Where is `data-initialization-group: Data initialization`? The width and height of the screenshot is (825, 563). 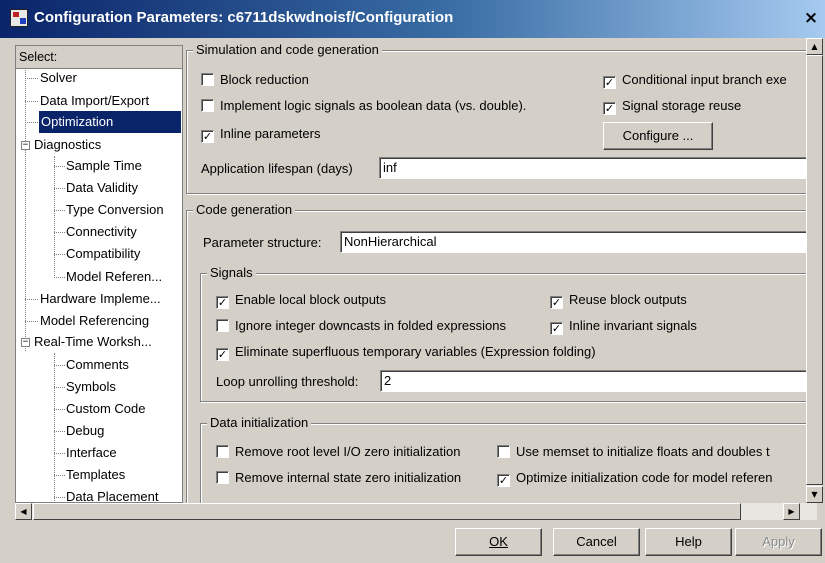
data-initialization-group: Data initialization is located at coordinates (503, 459).